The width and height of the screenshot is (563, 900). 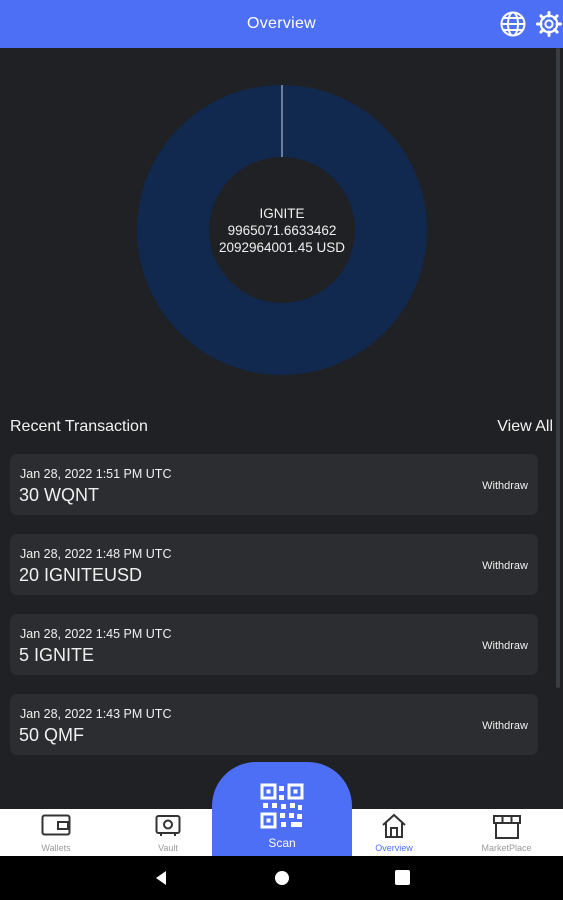 I want to click on page-title: Overview, so click(x=281, y=23).